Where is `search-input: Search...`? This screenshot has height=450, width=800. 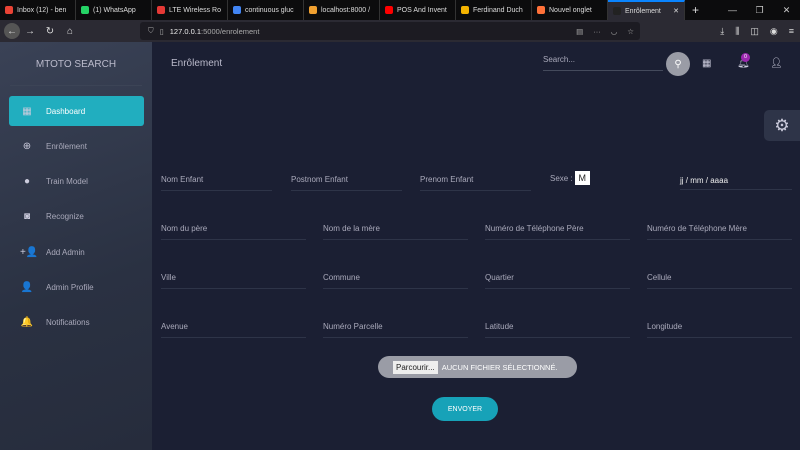
search-input: Search... is located at coordinates (603, 63).